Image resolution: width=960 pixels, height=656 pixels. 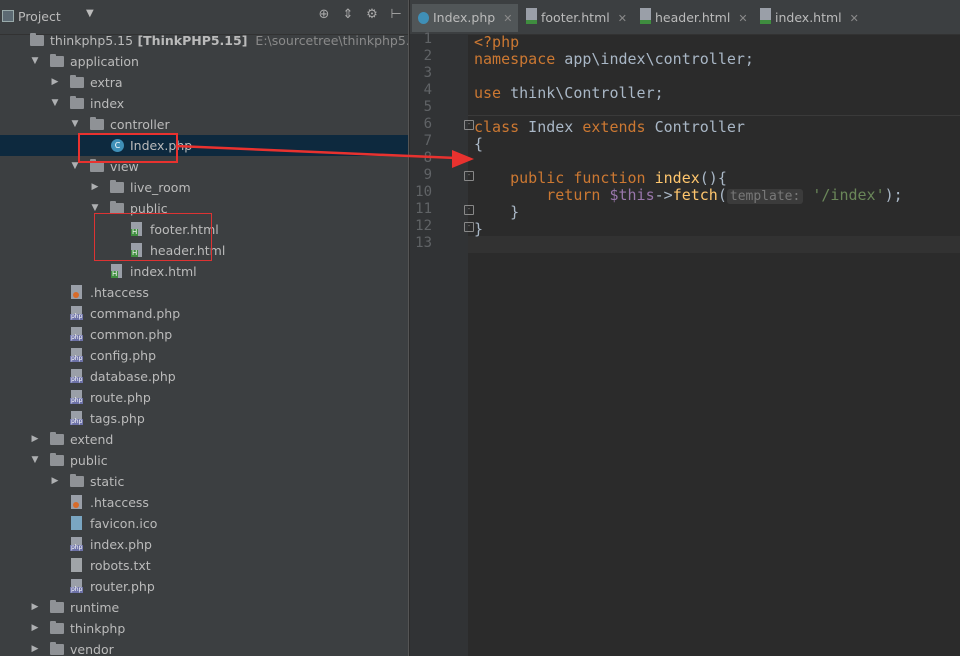 I want to click on tree-item: index.php, so click(x=204, y=544).